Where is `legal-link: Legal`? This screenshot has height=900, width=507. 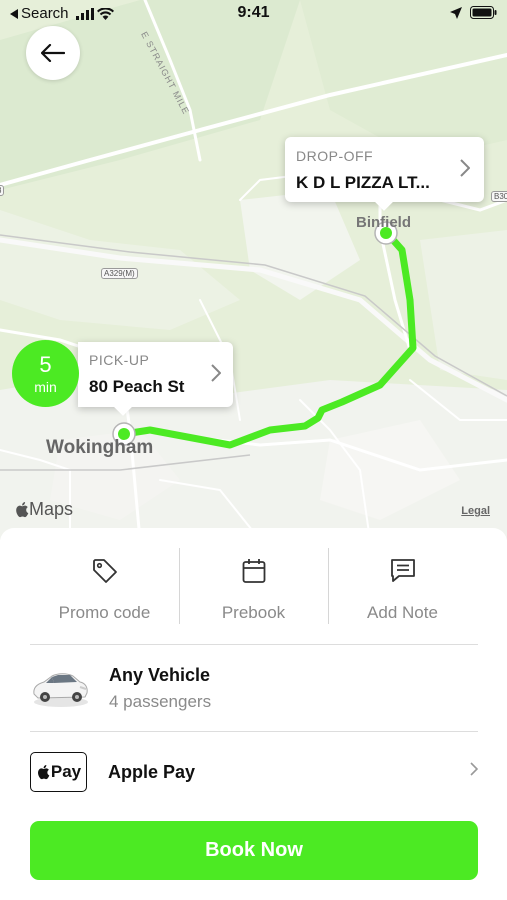
legal-link: Legal is located at coordinates (475, 511).